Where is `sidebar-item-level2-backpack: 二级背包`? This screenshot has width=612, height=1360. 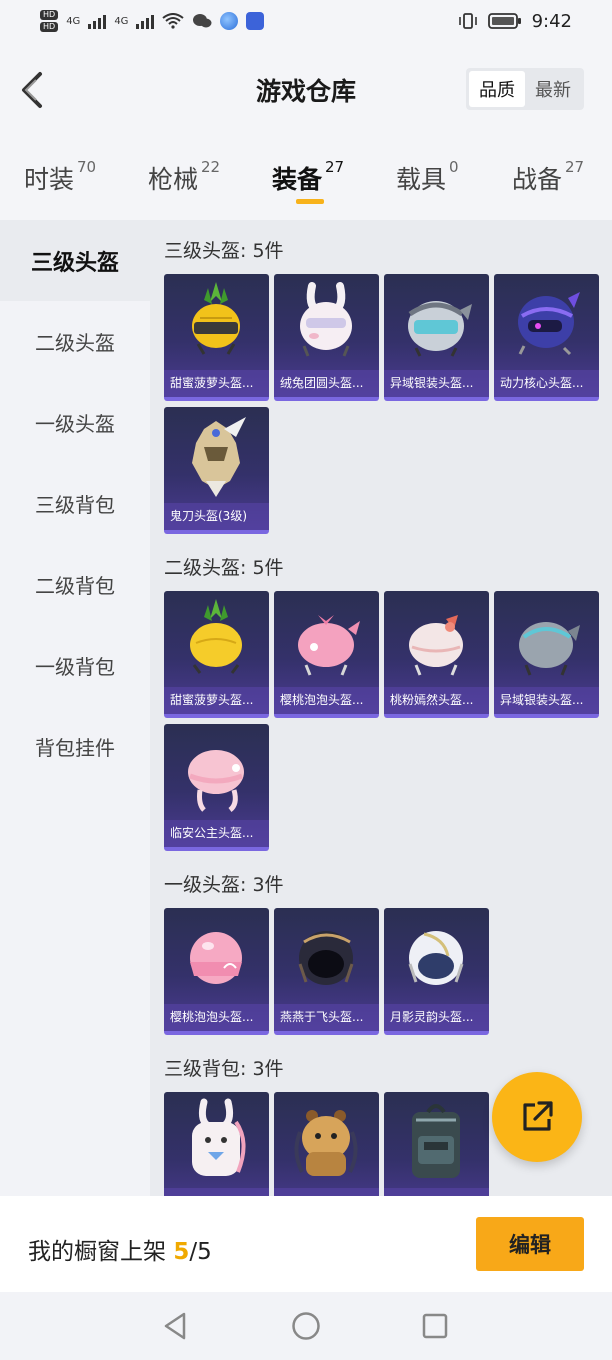 sidebar-item-level2-backpack: 二级背包 is located at coordinates (75, 584).